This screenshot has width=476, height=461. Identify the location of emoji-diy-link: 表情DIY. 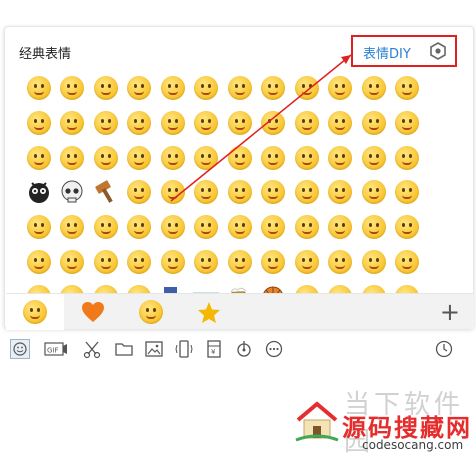
(387, 52).